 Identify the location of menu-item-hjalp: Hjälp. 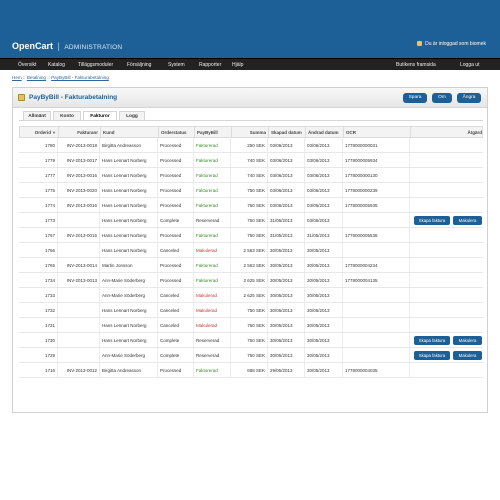
(237, 65).